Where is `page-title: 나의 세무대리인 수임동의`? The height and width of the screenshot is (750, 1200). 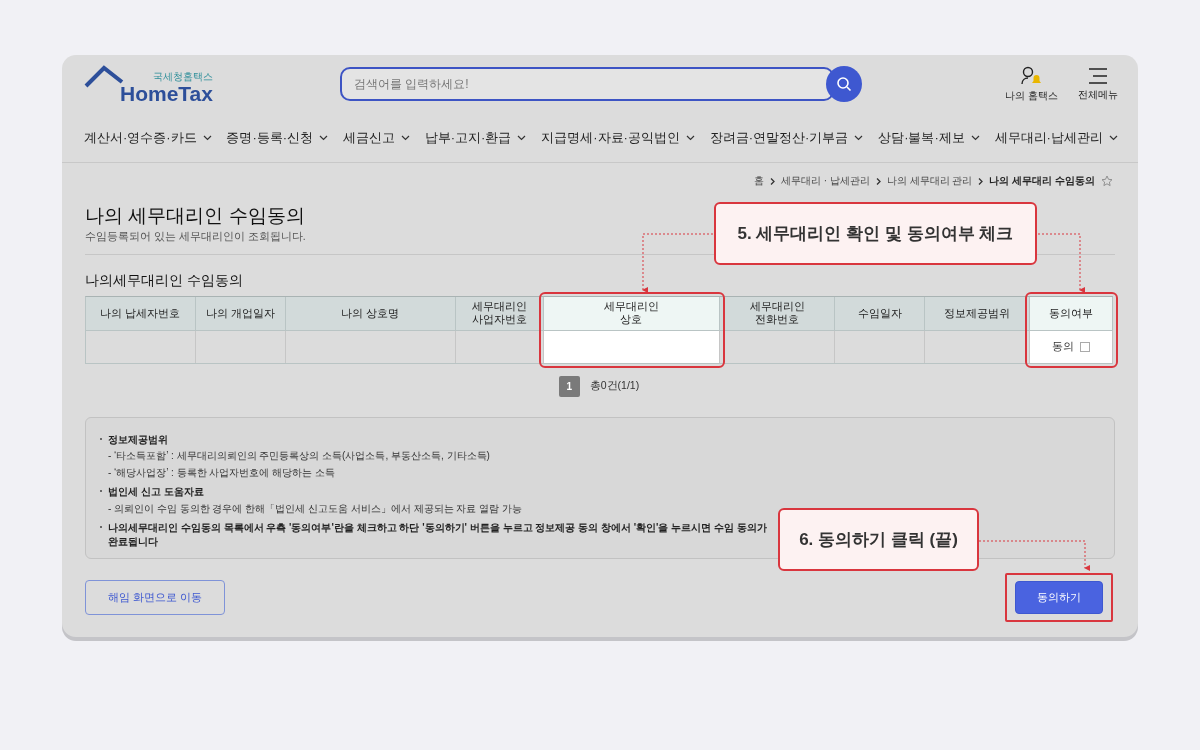 page-title: 나의 세무대리인 수임동의 is located at coordinates (195, 216).